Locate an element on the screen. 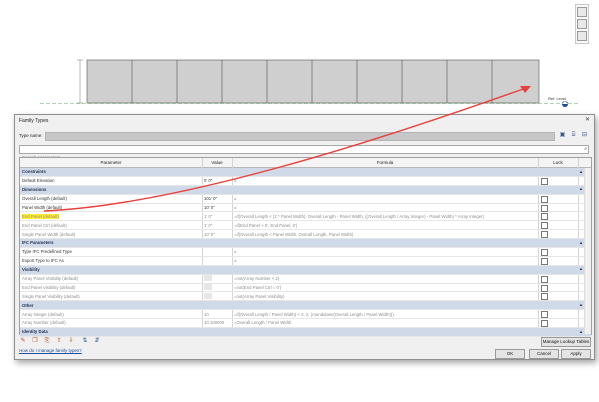  column-formula: Formula is located at coordinates (385, 162).